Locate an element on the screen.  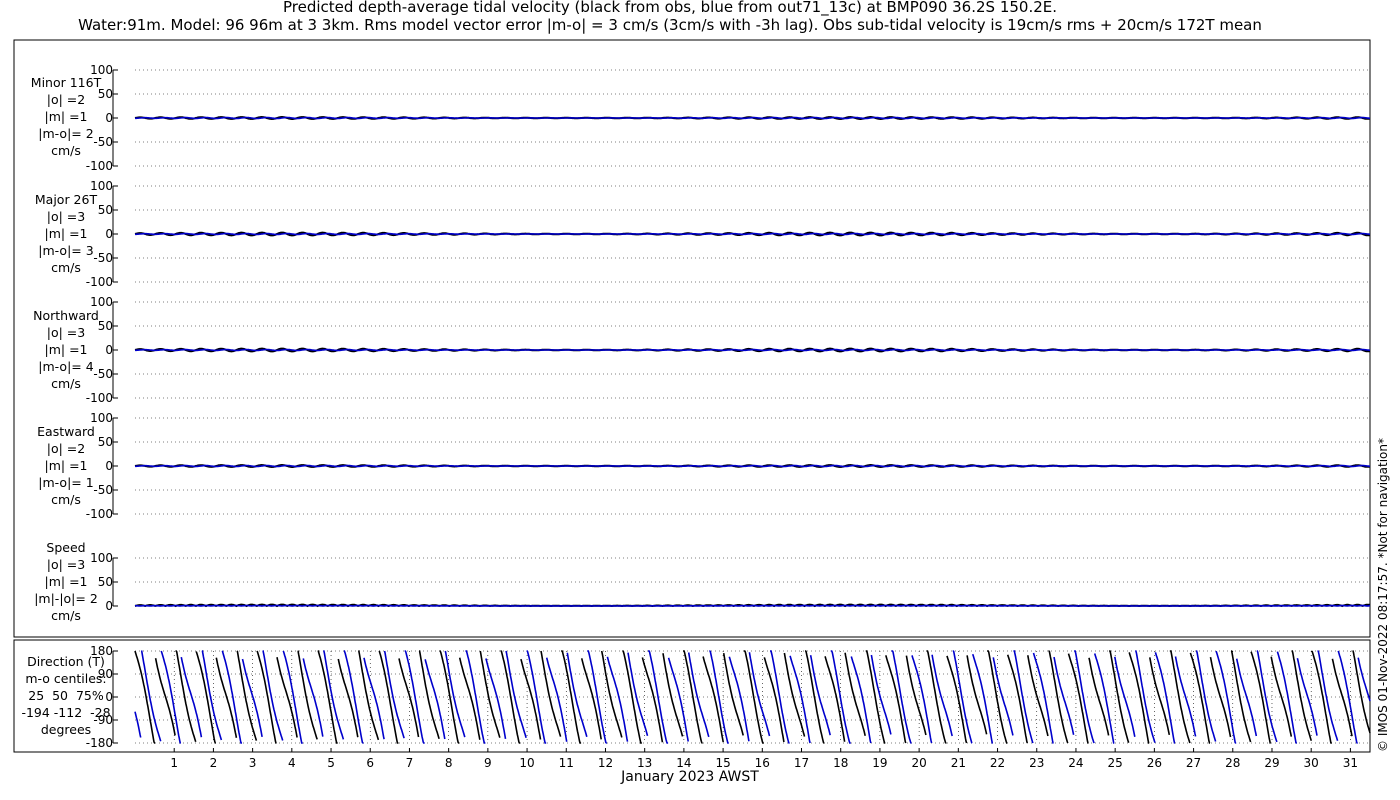
xtick-label: 30 is located at coordinates (1311, 763).